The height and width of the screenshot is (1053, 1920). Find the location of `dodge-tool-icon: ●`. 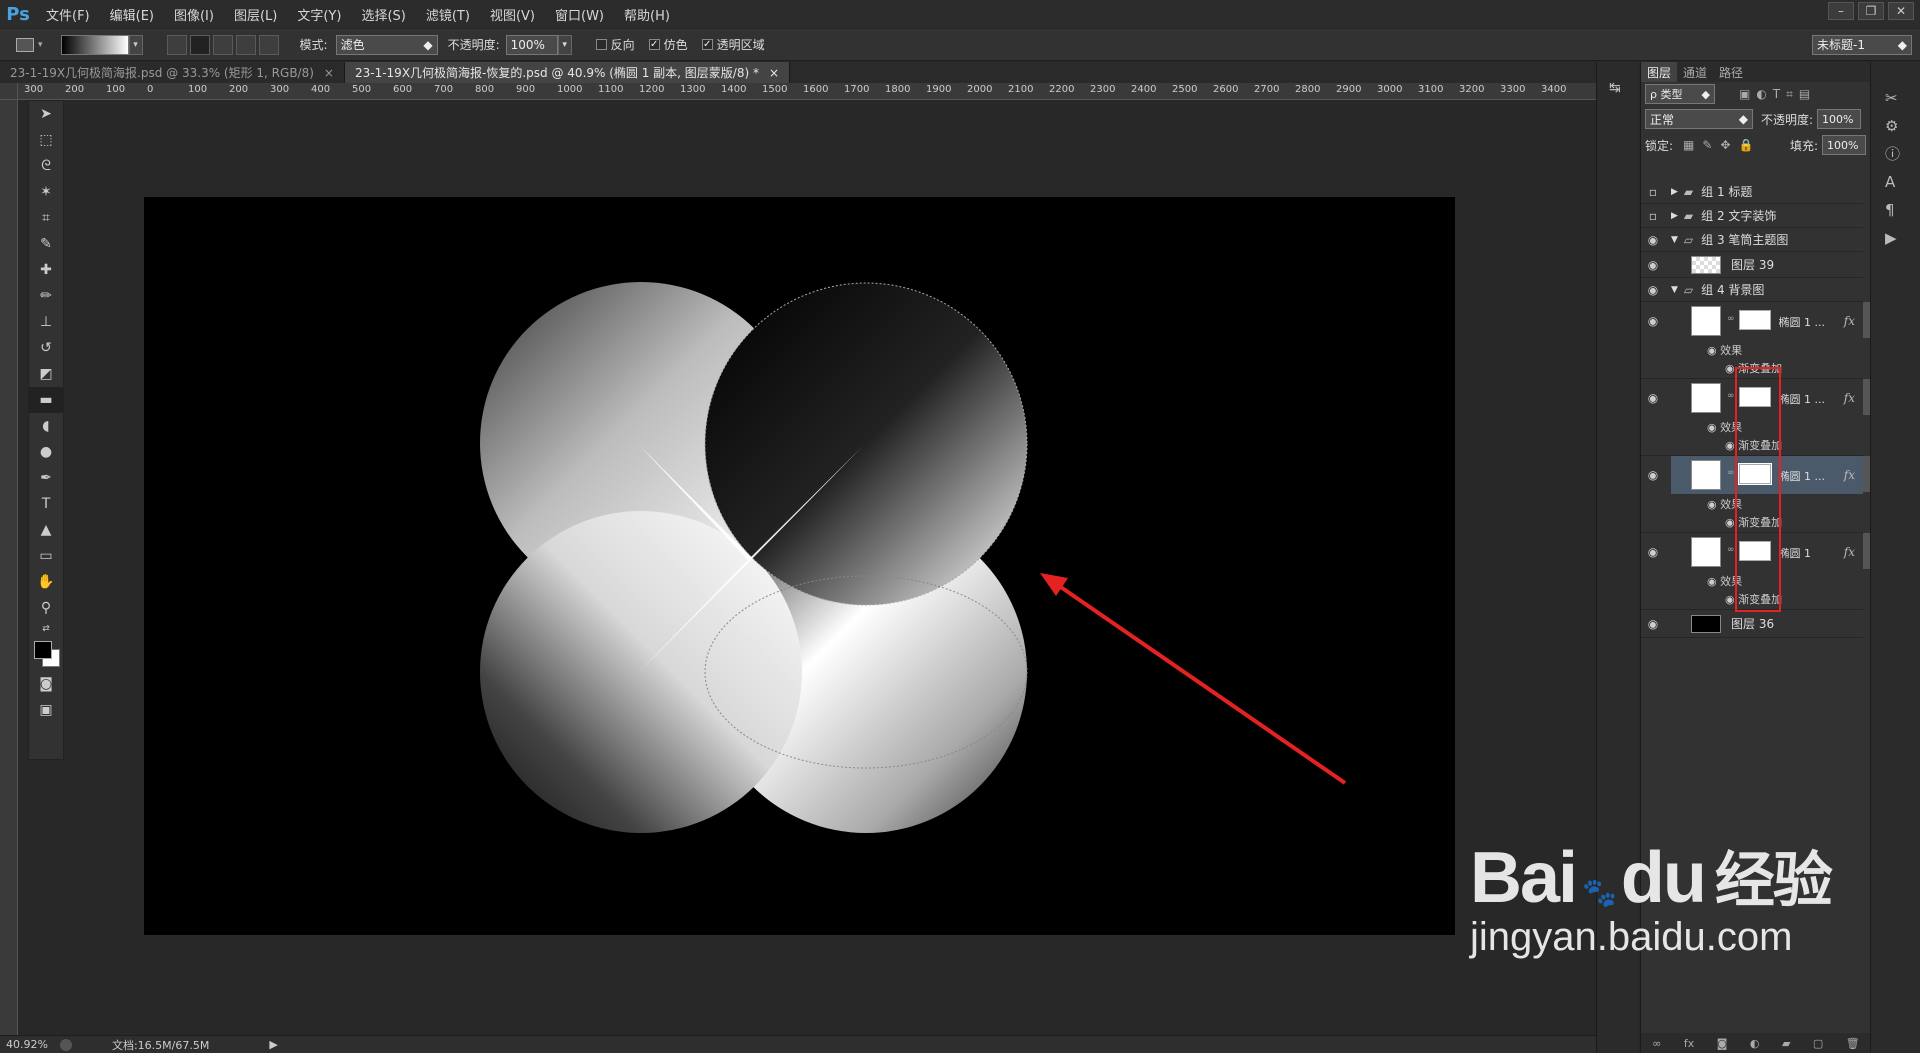

dodge-tool-icon: ● is located at coordinates (46, 452).